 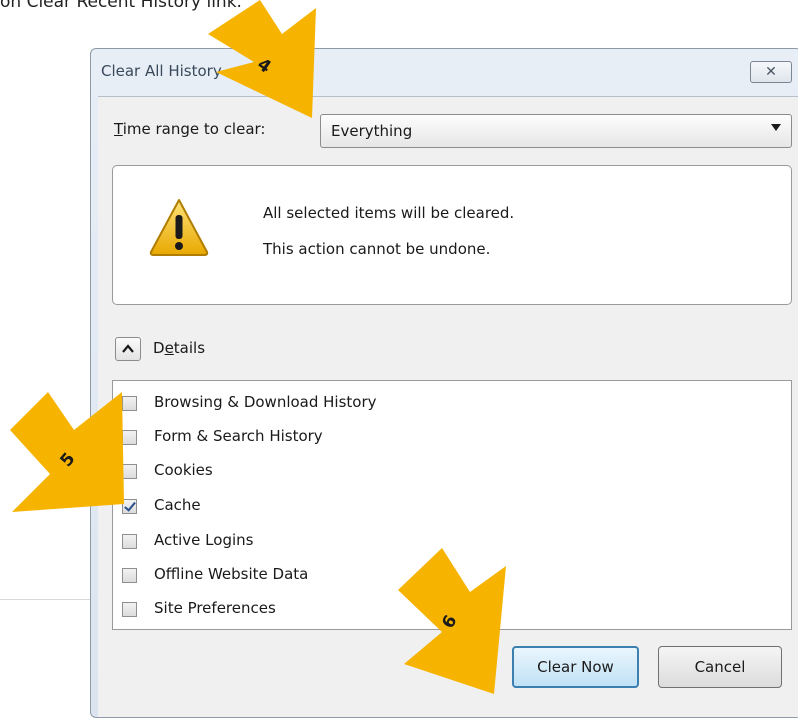 I want to click on list-item-label: Browsing & Download History, so click(x=265, y=402).